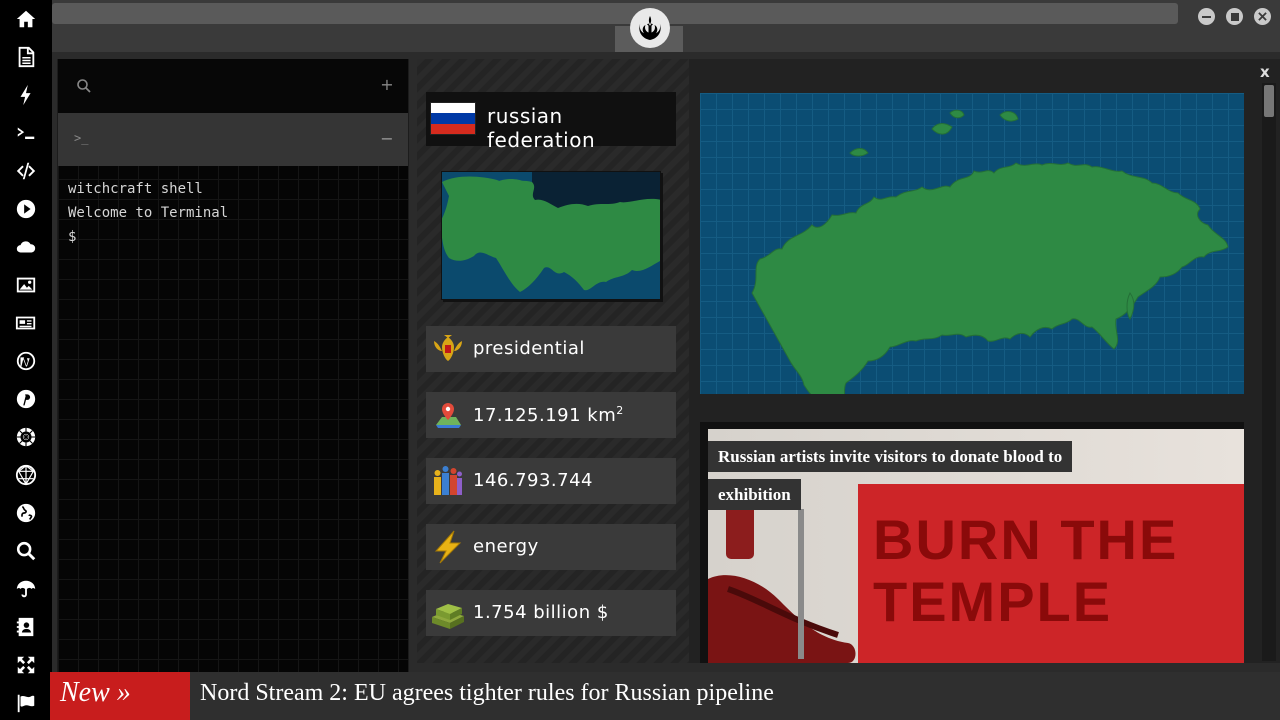  What do you see at coordinates (26, 247) in the screenshot?
I see `cloud-icon` at bounding box center [26, 247].